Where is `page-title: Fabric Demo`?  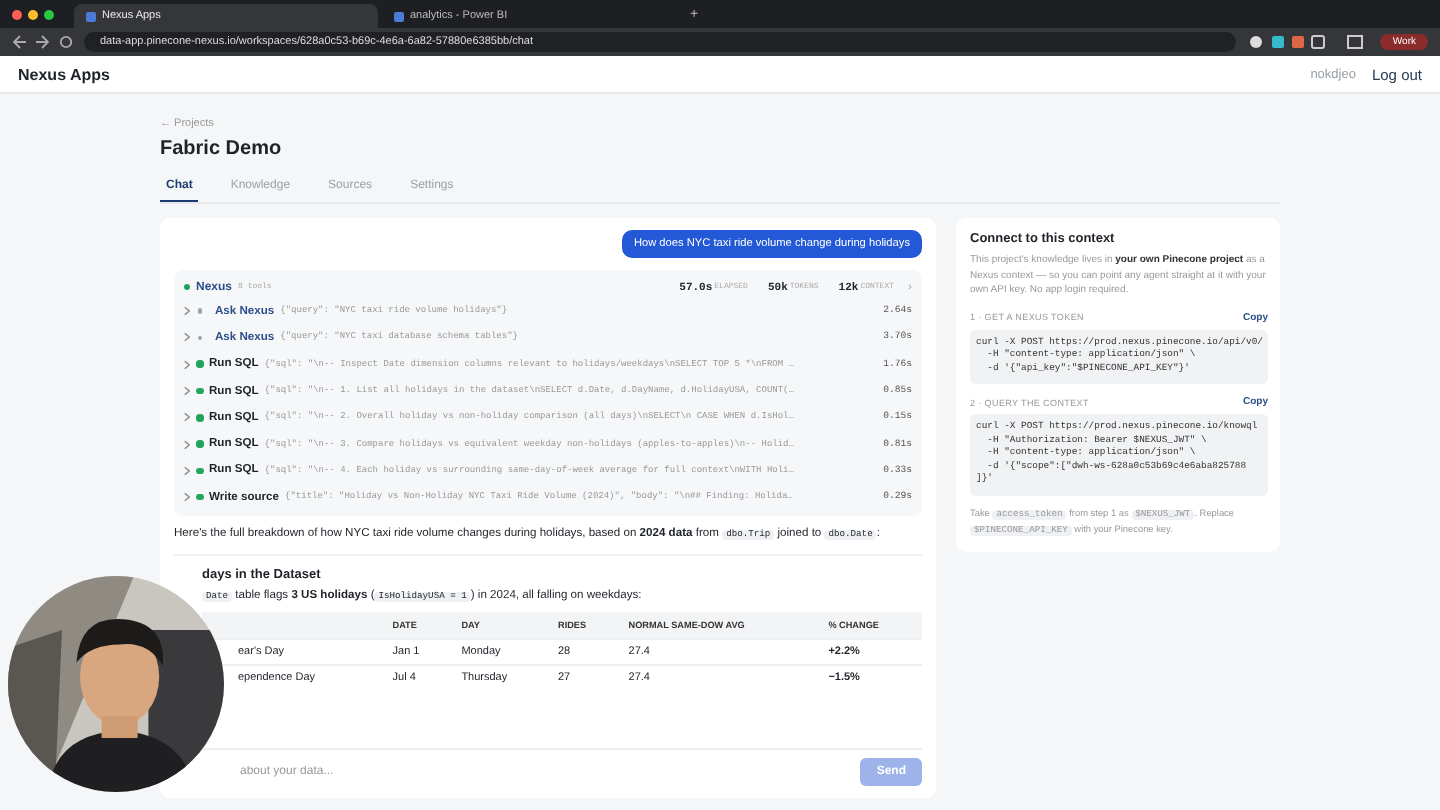
page-title: Fabric Demo is located at coordinates (222, 149).